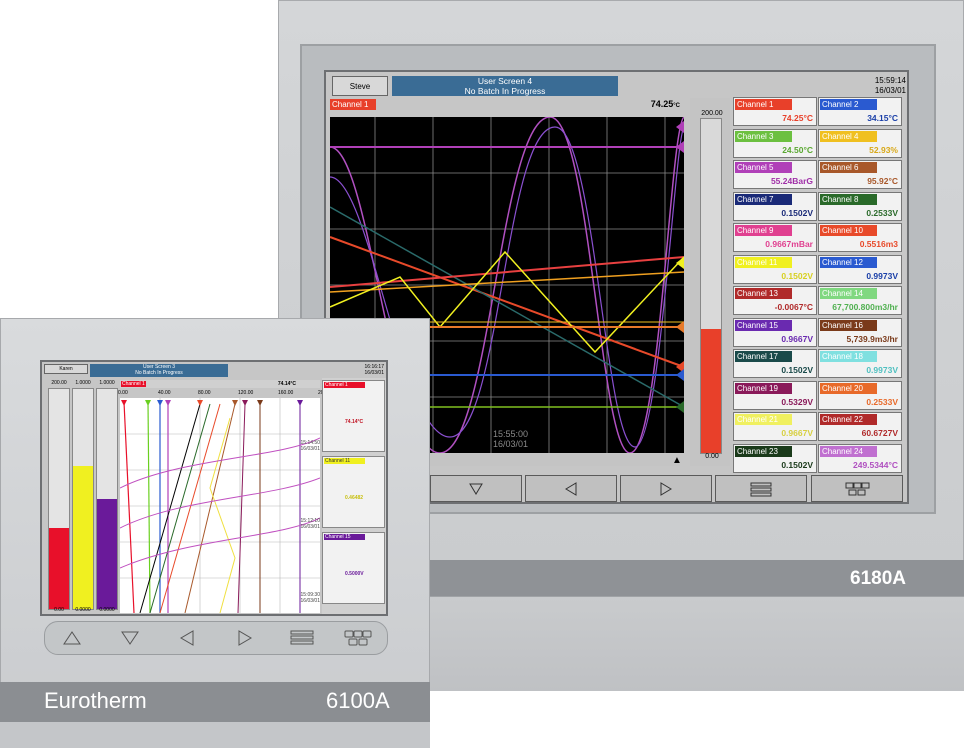  What do you see at coordinates (354, 422) in the screenshot?
I see `small-channel-value: 74.14°C` at bounding box center [354, 422].